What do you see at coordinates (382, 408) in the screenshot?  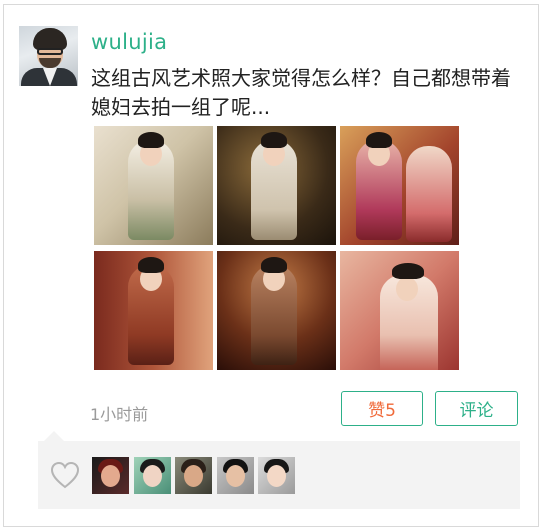 I see `like-button: 赞5` at bounding box center [382, 408].